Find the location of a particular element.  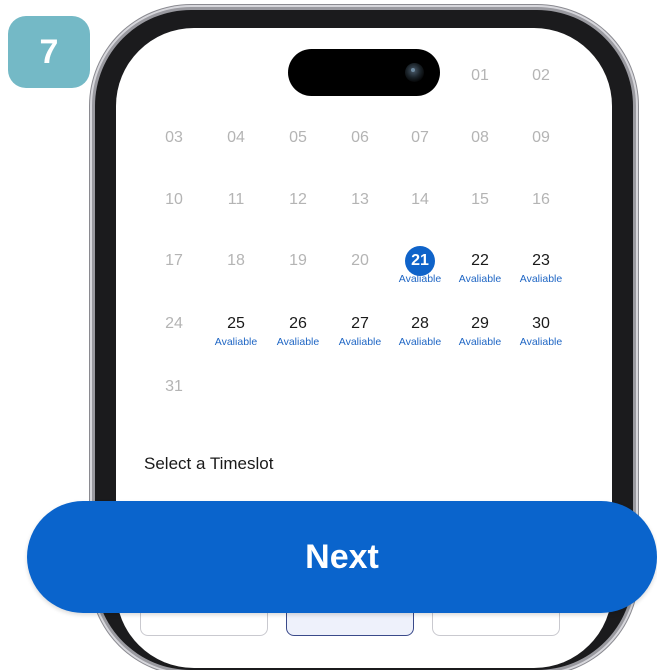

calendar-day-number: 02 is located at coordinates (541, 75).